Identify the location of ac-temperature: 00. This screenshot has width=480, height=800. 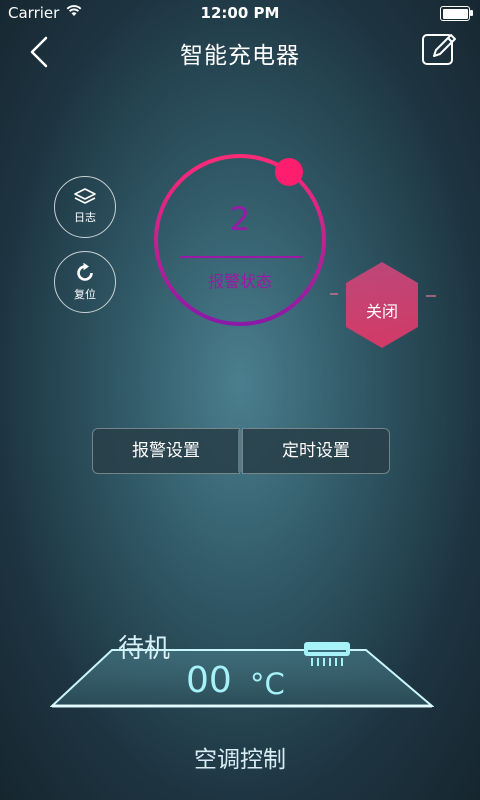
(209, 680).